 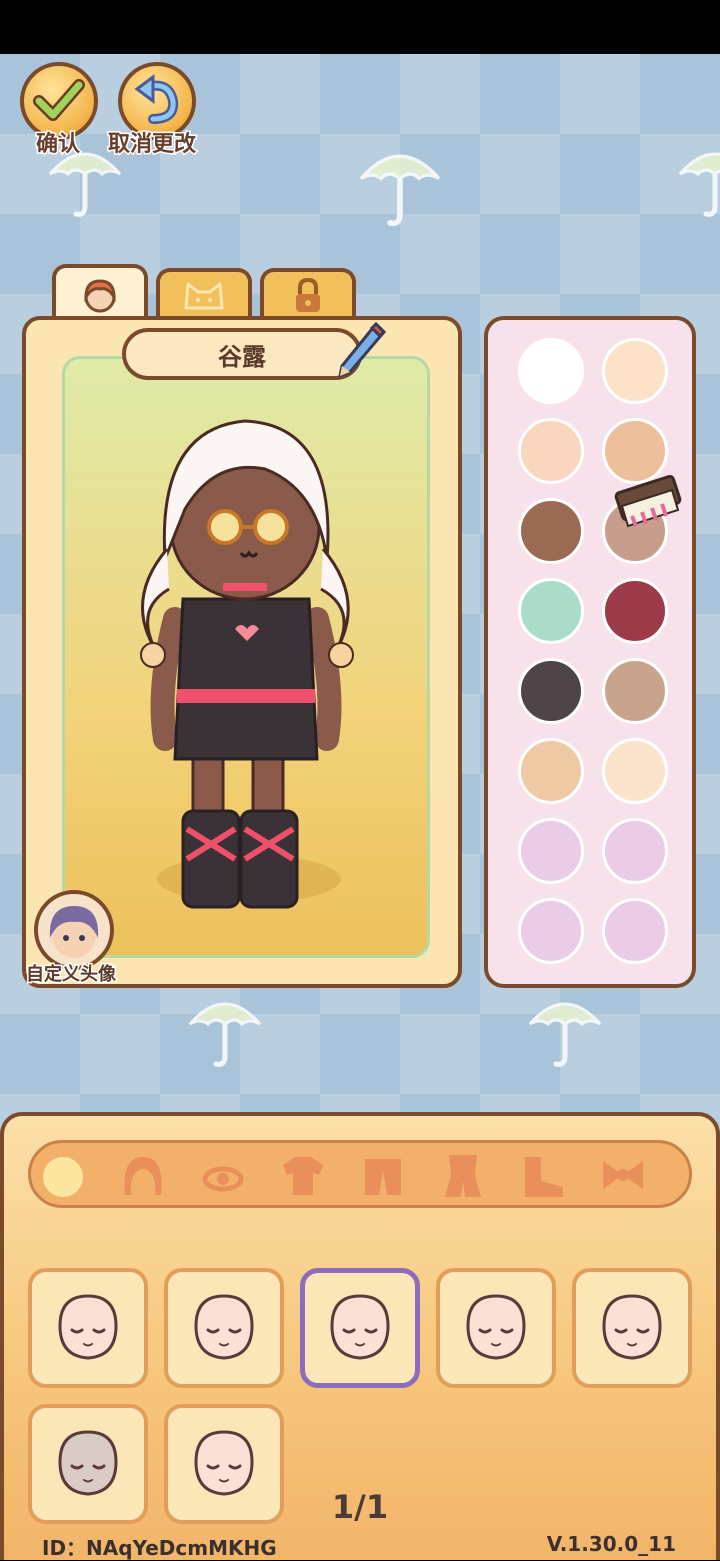 What do you see at coordinates (57, 145) in the screenshot?
I see `confirm-label: 确认` at bounding box center [57, 145].